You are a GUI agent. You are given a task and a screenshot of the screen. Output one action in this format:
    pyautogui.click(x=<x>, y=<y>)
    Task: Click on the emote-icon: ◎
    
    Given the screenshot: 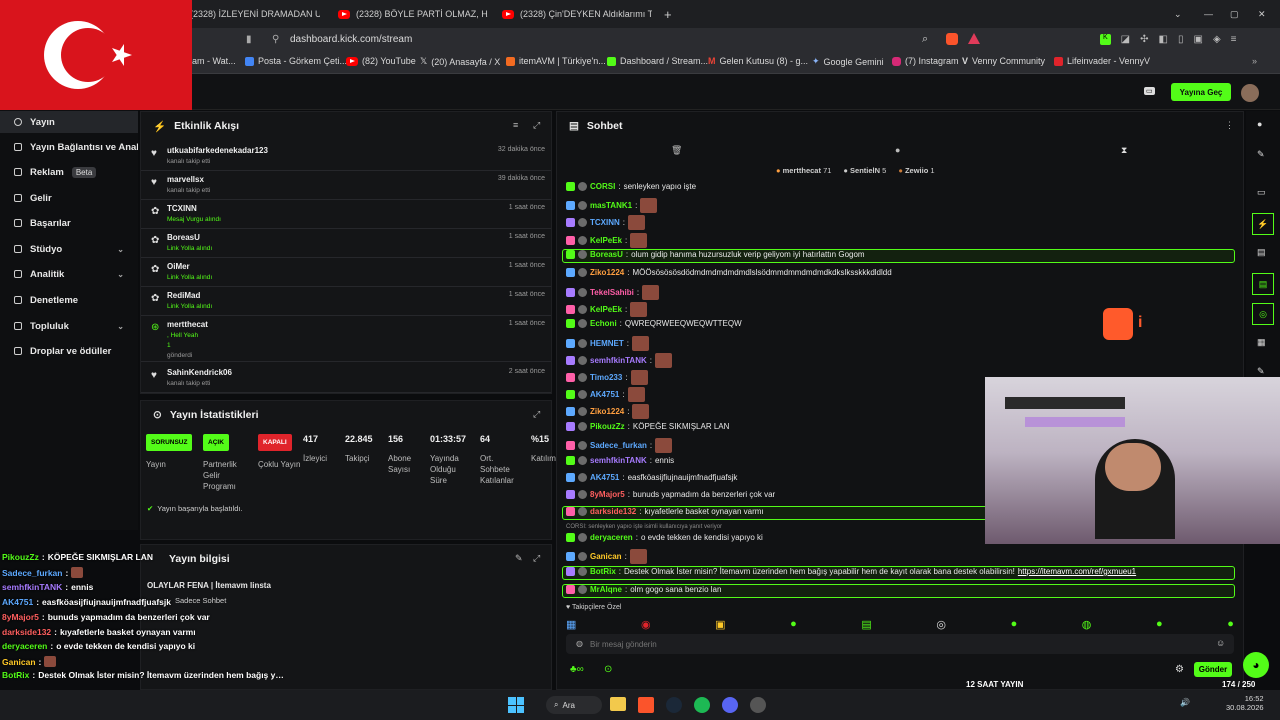 What is the action you would take?
    pyautogui.click(x=941, y=624)
    